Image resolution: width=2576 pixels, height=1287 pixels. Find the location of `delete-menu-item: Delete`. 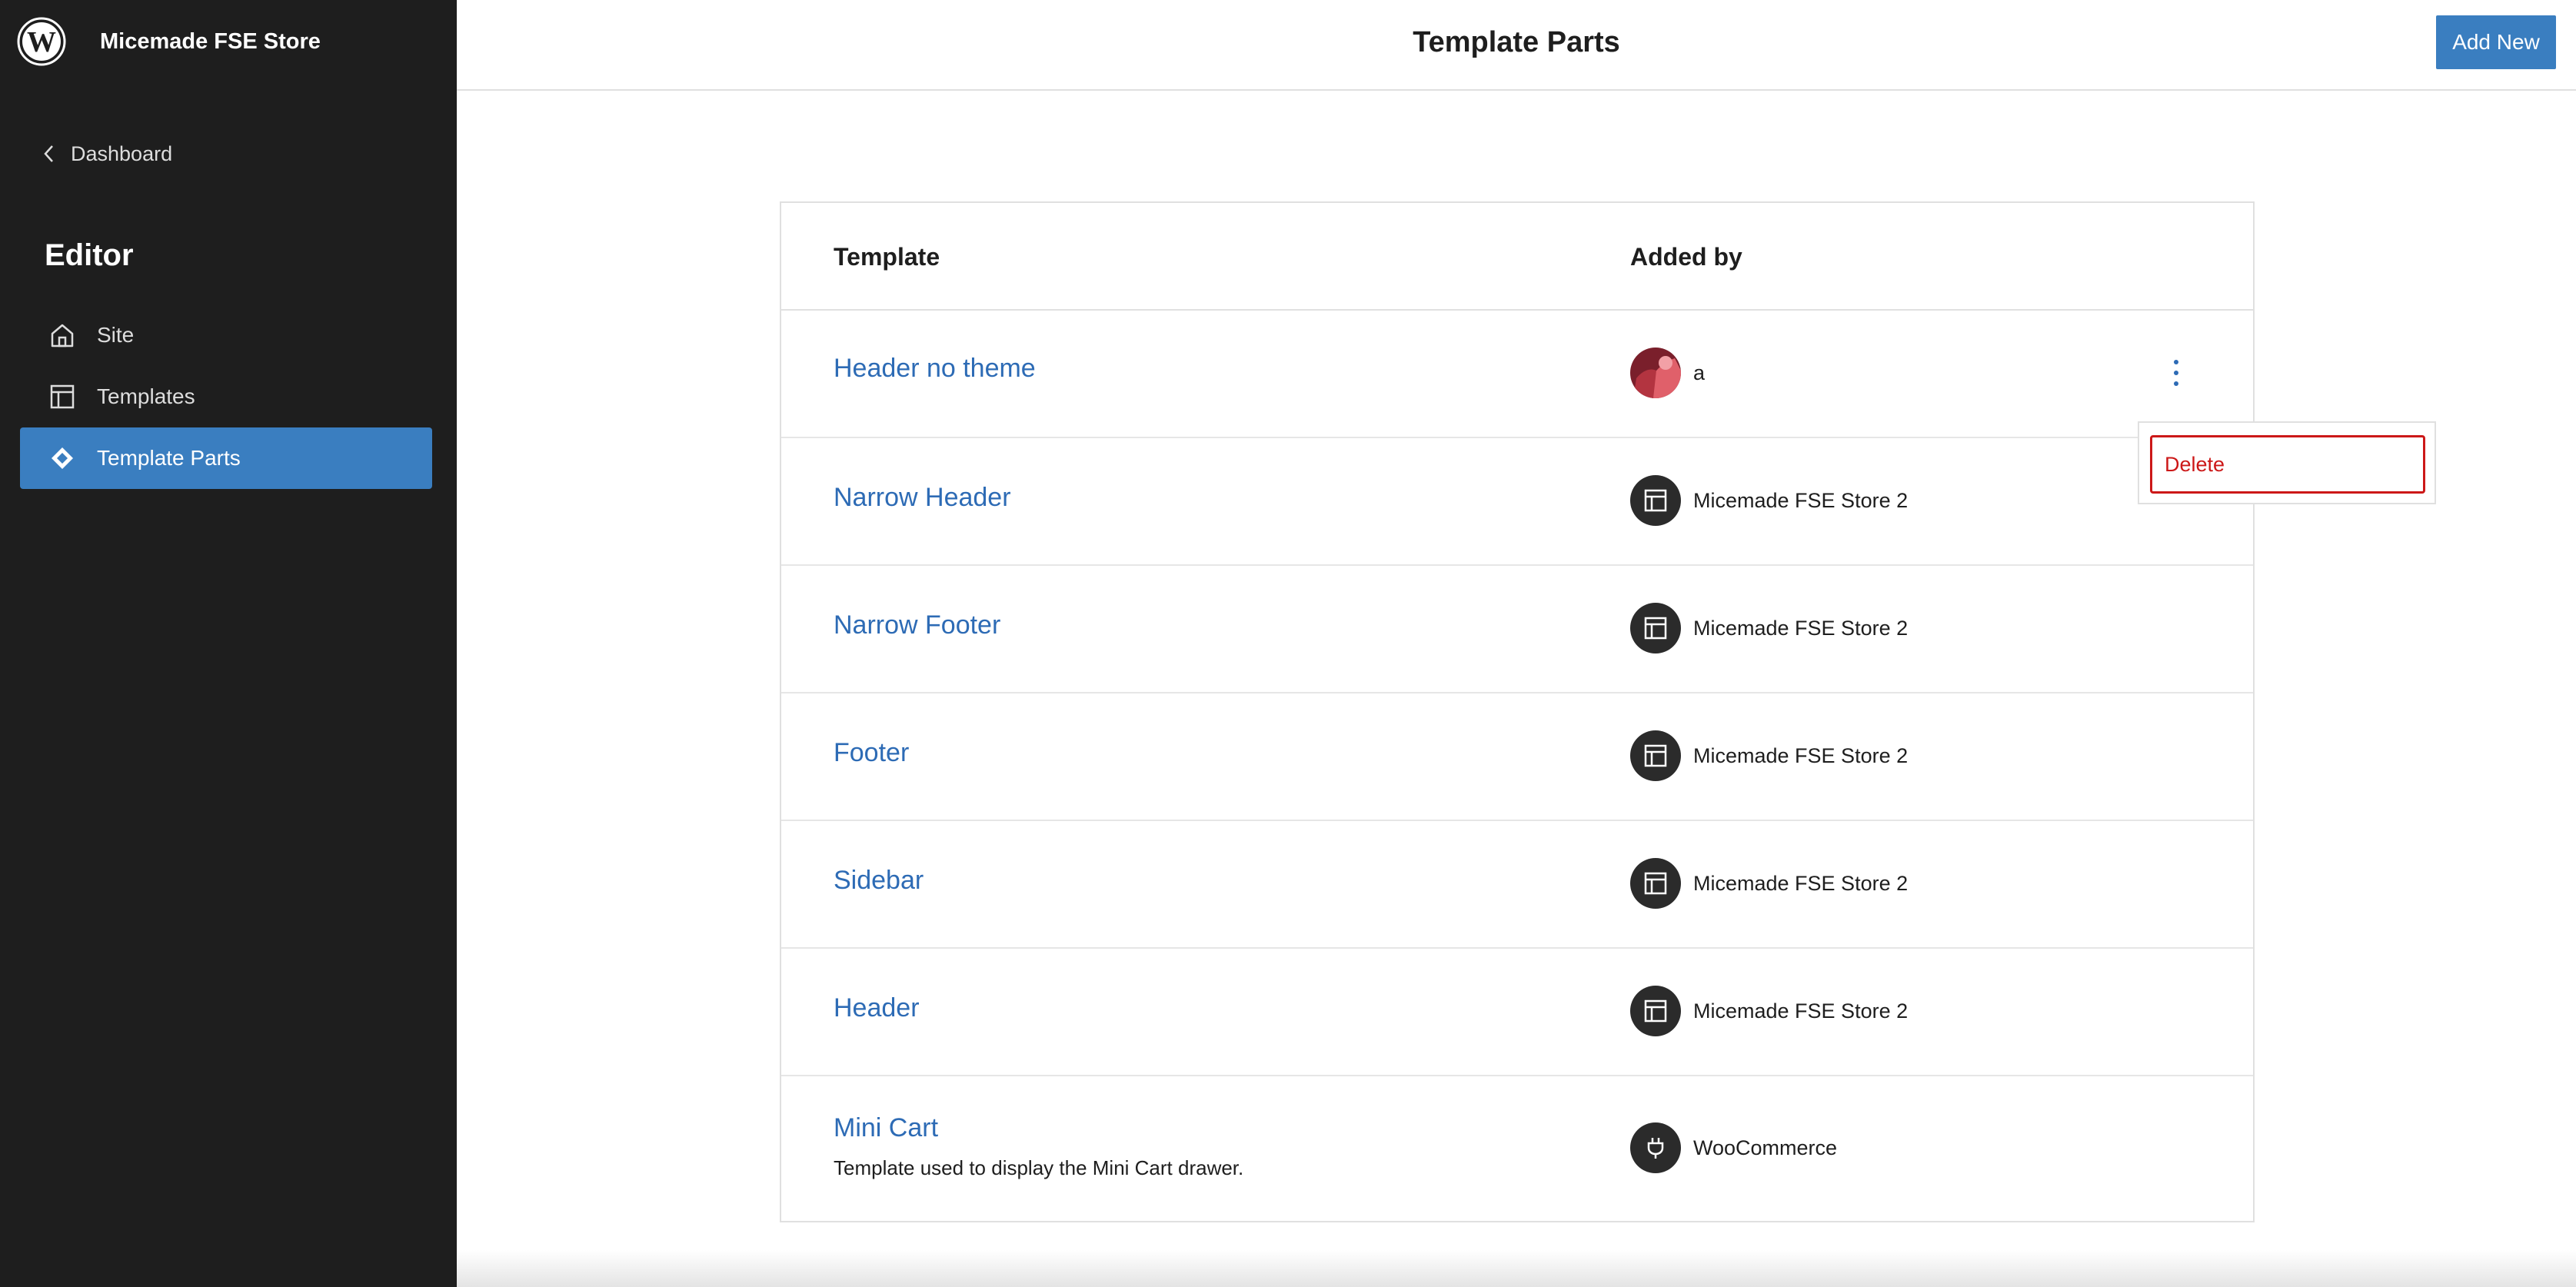

delete-menu-item: Delete is located at coordinates (2287, 464).